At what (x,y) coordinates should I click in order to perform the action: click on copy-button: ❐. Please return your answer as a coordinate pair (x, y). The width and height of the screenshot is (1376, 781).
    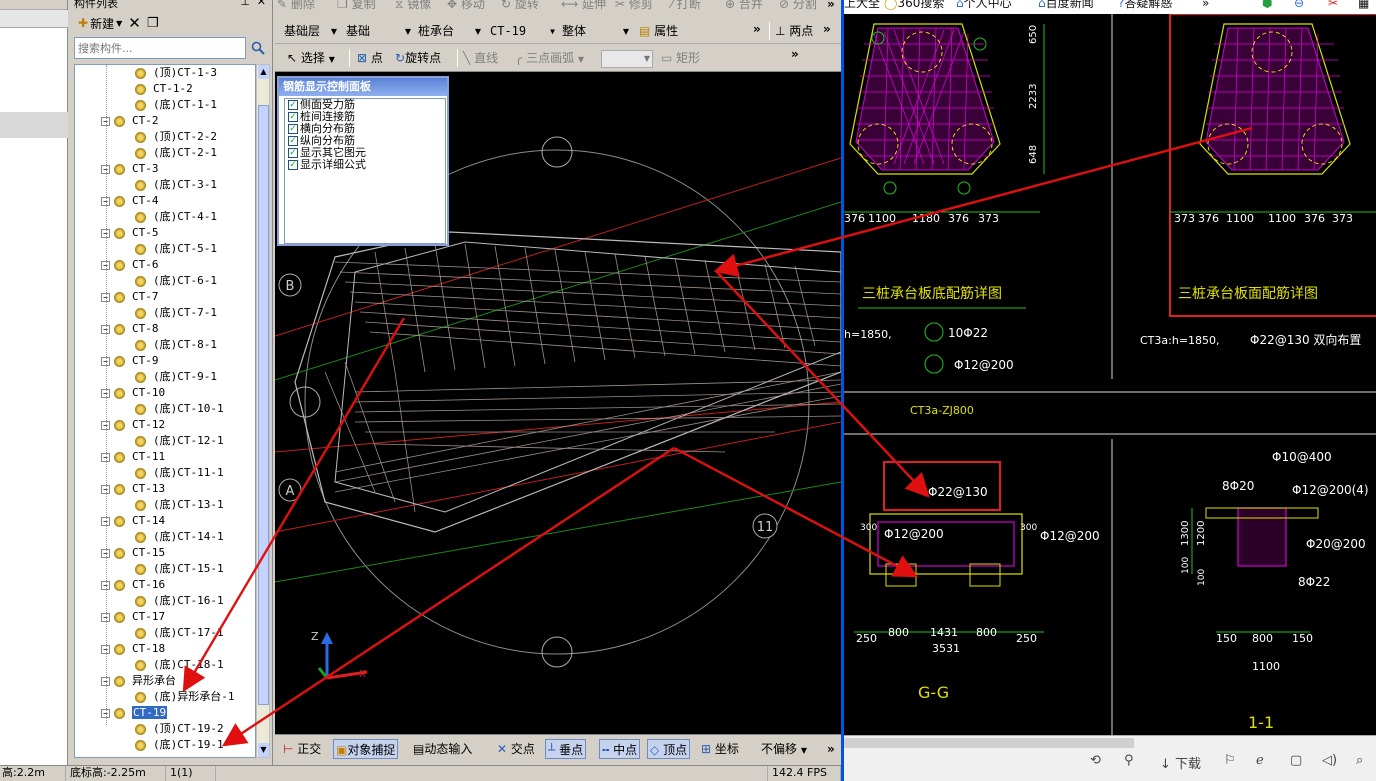
    Looking at the image, I should click on (153, 23).